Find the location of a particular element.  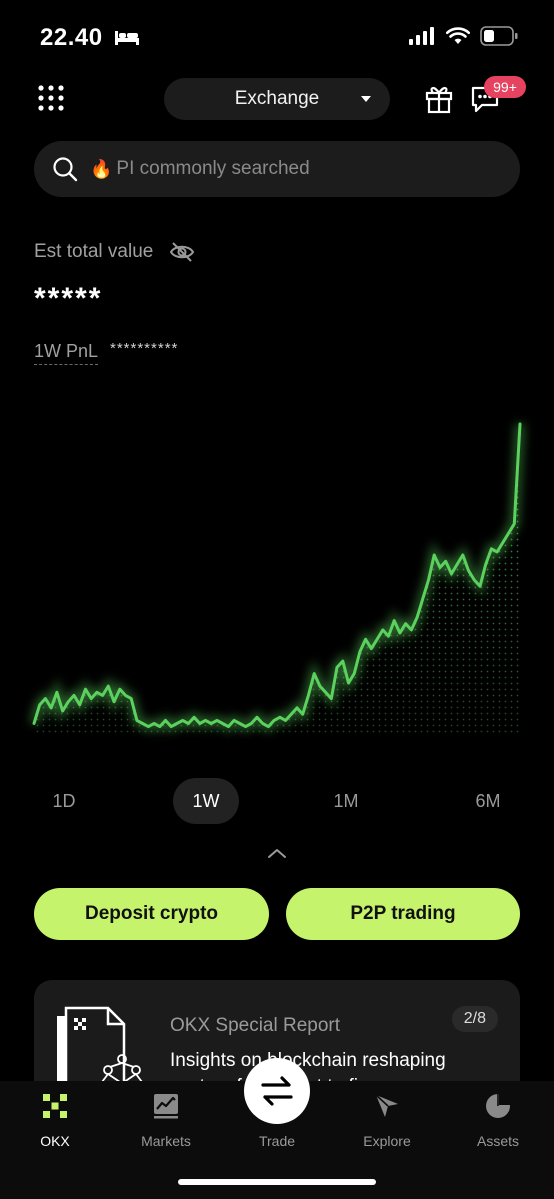

nav-label-trade: Trade is located at coordinates (277, 1141).